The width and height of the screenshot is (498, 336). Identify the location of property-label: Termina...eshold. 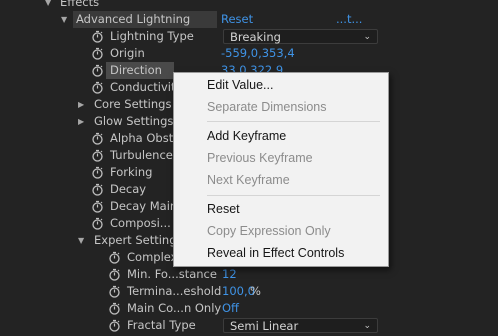
(174, 291).